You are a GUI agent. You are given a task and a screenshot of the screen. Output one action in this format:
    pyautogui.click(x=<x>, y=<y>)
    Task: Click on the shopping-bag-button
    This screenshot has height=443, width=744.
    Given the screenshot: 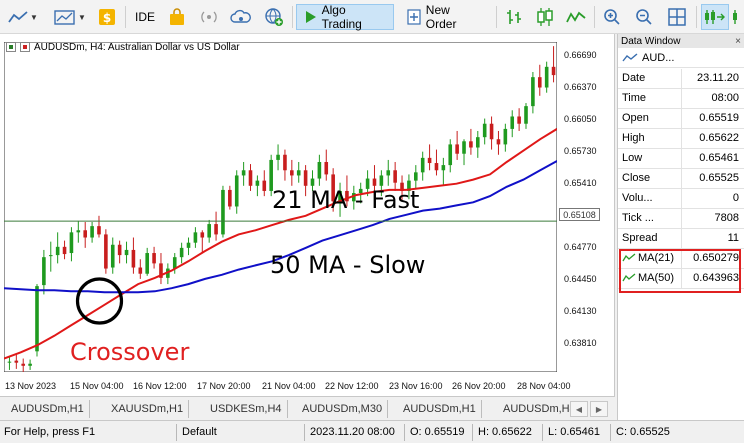 What is the action you would take?
    pyautogui.click(x=177, y=17)
    